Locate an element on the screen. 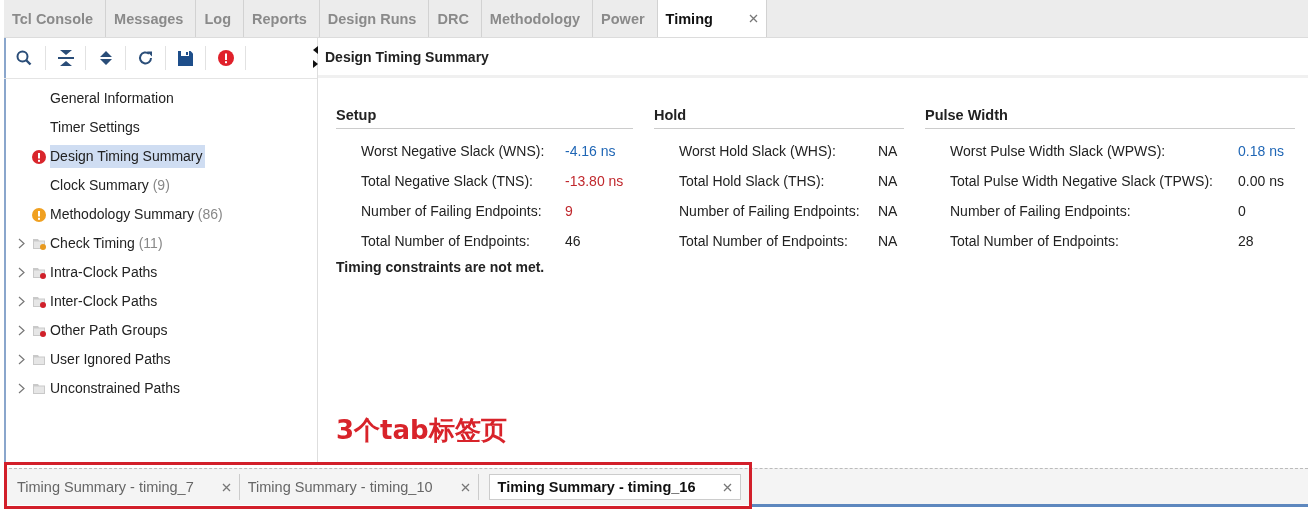 The width and height of the screenshot is (1308, 511). expand-right-icon is located at coordinates (315, 64).